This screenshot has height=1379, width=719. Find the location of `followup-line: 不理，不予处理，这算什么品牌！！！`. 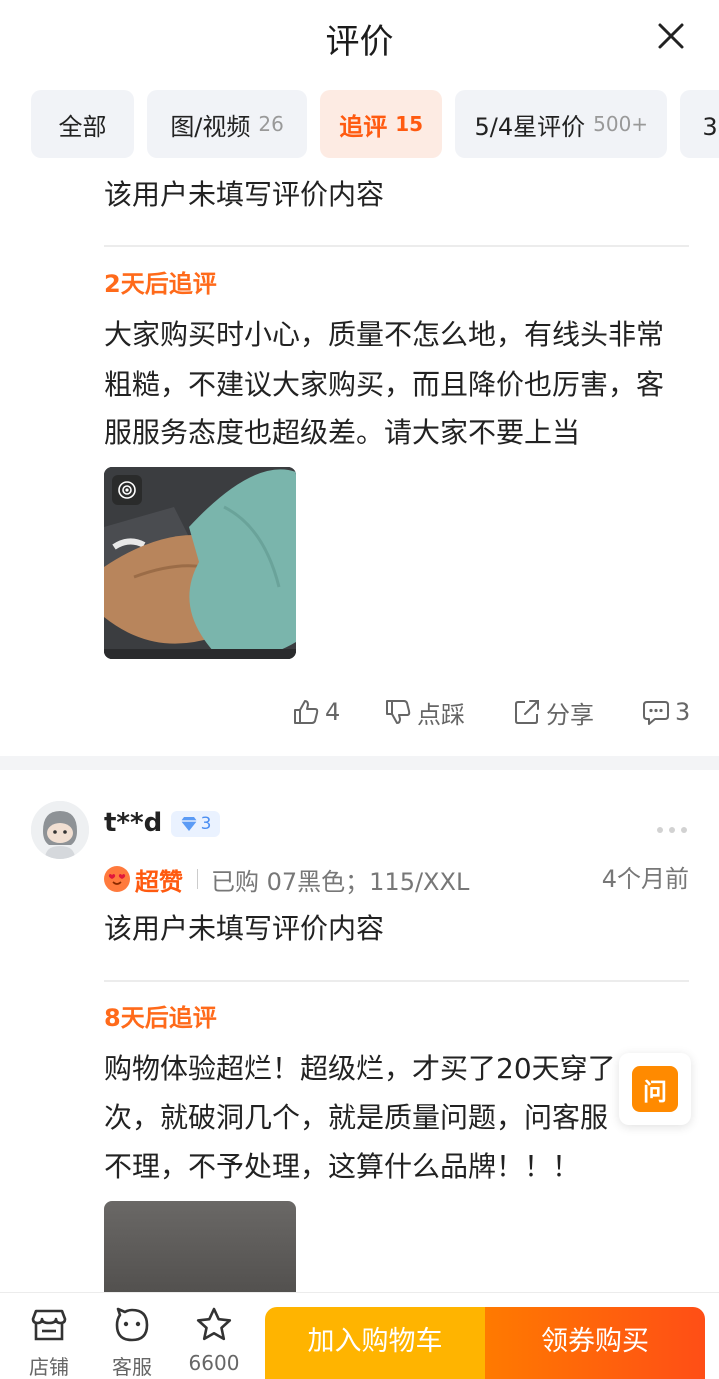

followup-line: 不理，不予处理，这算什么品牌！！！ is located at coordinates (342, 1166).